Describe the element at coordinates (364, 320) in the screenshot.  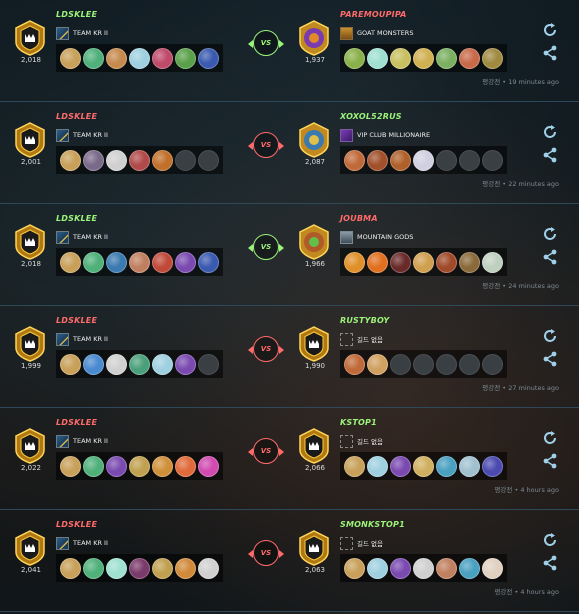
I see `player-name: RUSTYBOY` at that location.